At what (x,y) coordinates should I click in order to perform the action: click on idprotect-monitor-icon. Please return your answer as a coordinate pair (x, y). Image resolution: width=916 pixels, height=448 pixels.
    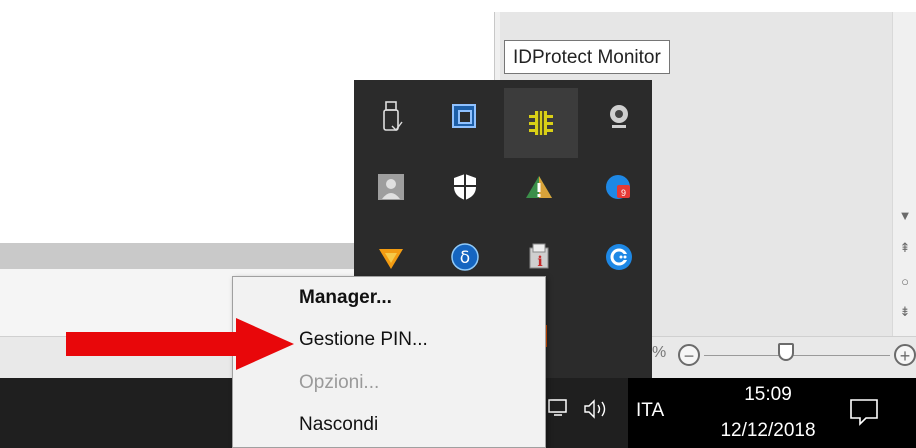
    Looking at the image, I should click on (541, 123).